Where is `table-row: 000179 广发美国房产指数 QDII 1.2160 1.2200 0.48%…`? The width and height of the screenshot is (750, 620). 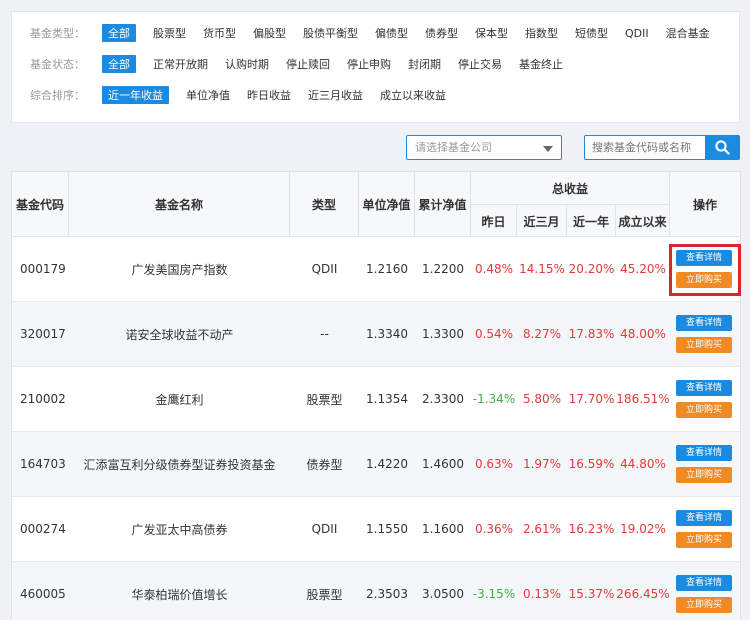
table-row: 000179 广发美国房产指数 QDII 1.2160 1.2200 0.48%… is located at coordinates (376, 269).